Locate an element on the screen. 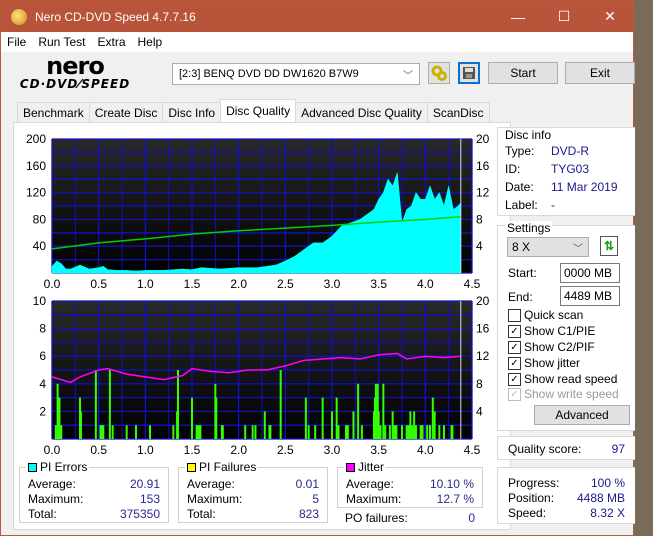  quick-scan-checkbox: Quick scan is located at coordinates (545, 315).